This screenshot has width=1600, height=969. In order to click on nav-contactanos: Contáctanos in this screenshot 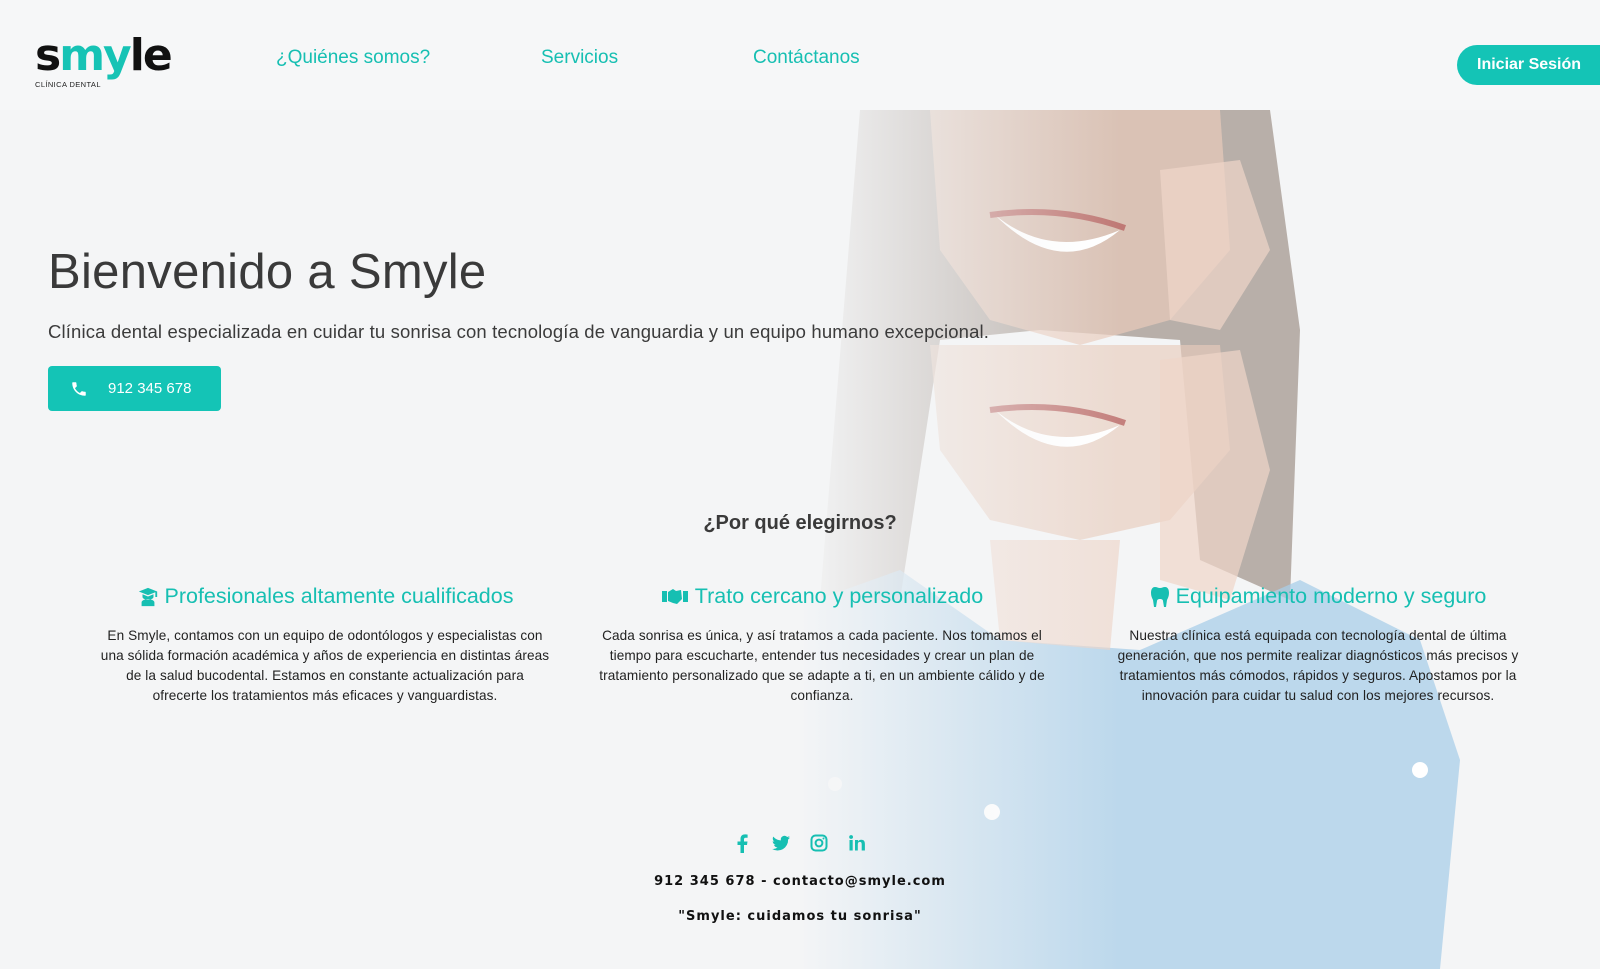, I will do `click(806, 58)`.